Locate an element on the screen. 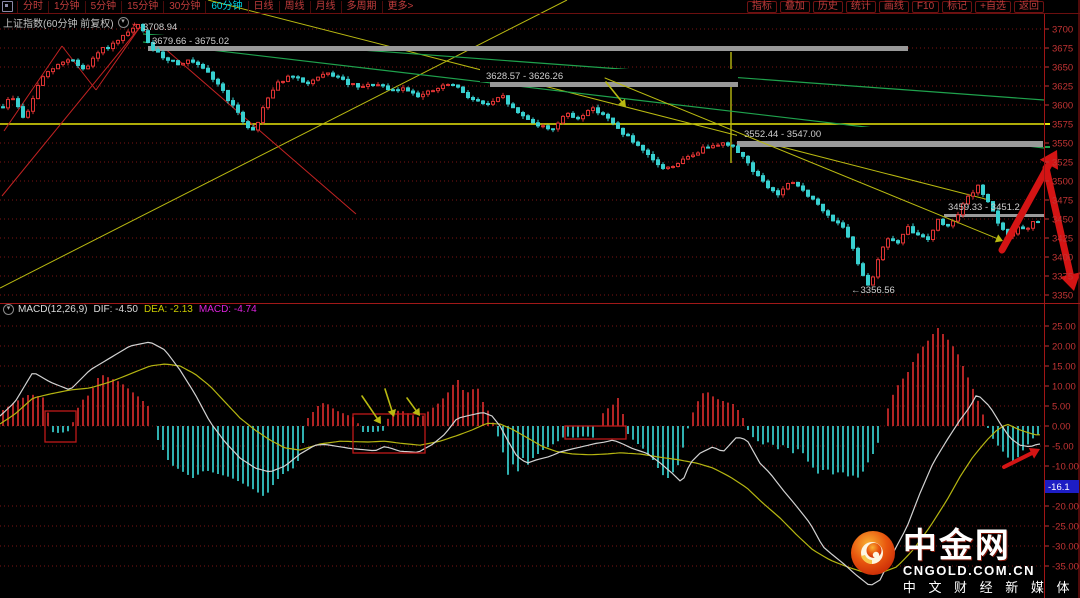 This screenshot has height=598, width=1080. tool-button-1: 叠加 is located at coordinates (794, 6).